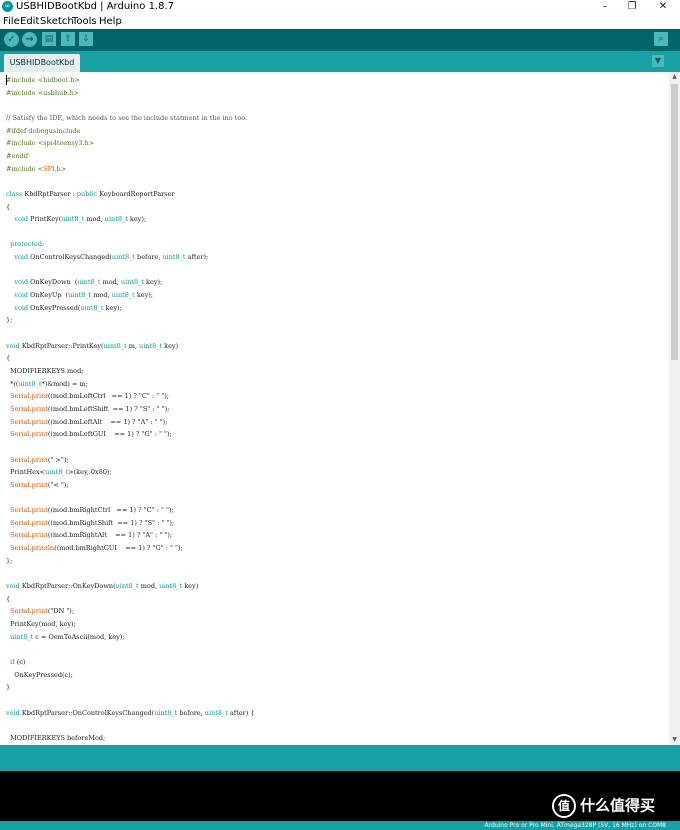  What do you see at coordinates (658, 61) in the screenshot?
I see `tab-menu-button: ▼` at bounding box center [658, 61].